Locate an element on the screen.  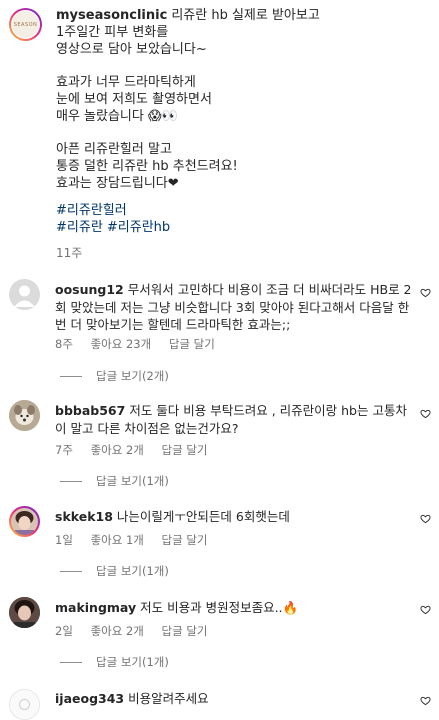
comment-username: ijaeog343 is located at coordinates (89, 698).